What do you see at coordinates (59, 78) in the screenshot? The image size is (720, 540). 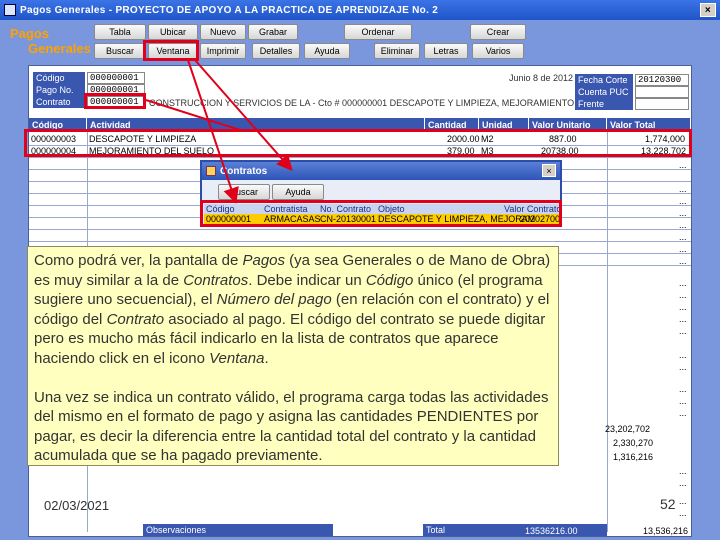 I see `codigo-label: Código` at bounding box center [59, 78].